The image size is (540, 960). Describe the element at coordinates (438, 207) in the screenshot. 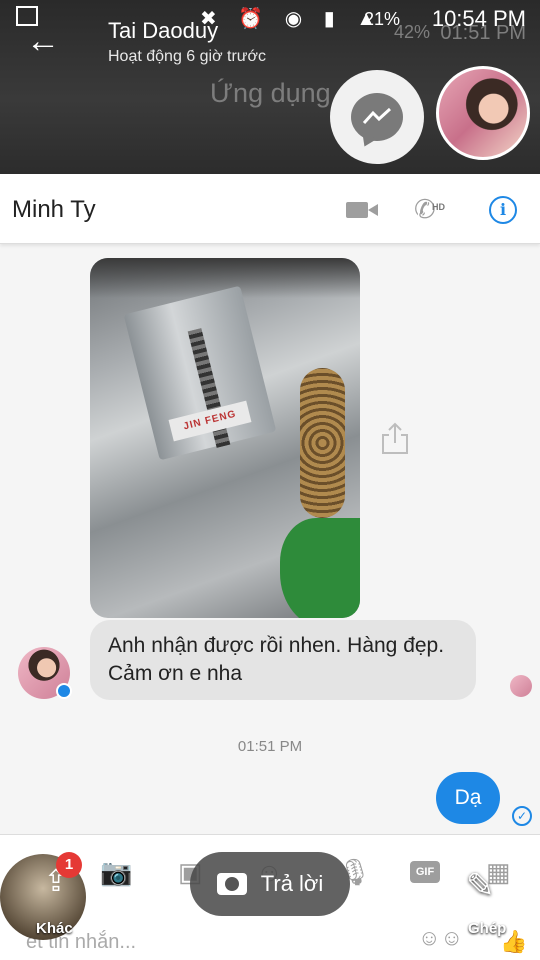

I see `hd-icon: HD` at that location.